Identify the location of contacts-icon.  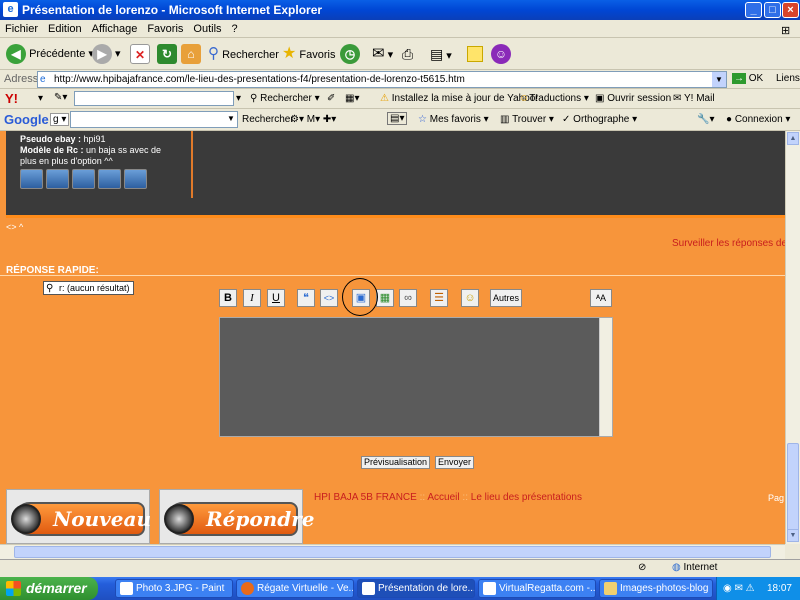
(135, 179).